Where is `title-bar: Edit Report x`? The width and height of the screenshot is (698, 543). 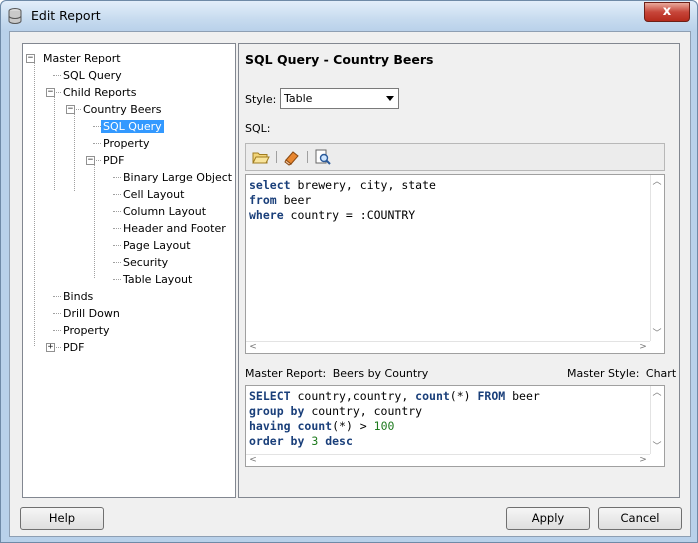 title-bar: Edit Report x is located at coordinates (349, 16).